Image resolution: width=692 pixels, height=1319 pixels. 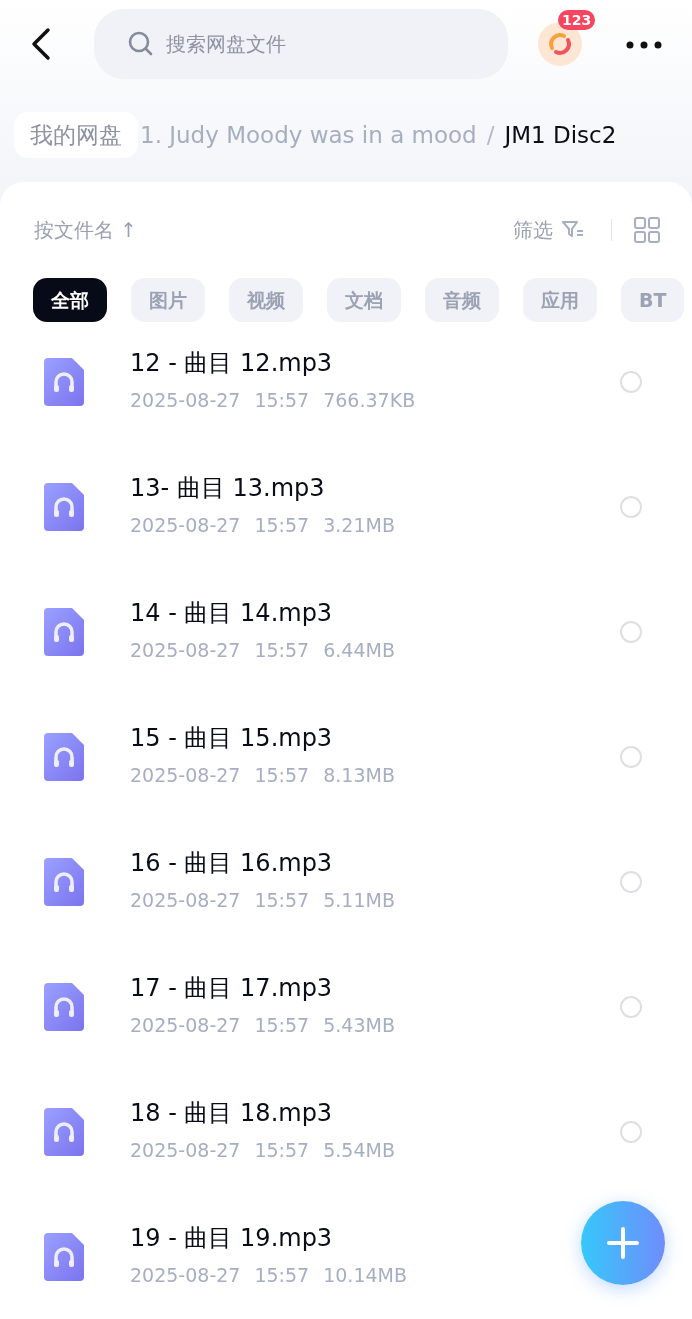 I want to click on sort-button: 按文件名 ↑, so click(x=86, y=230).